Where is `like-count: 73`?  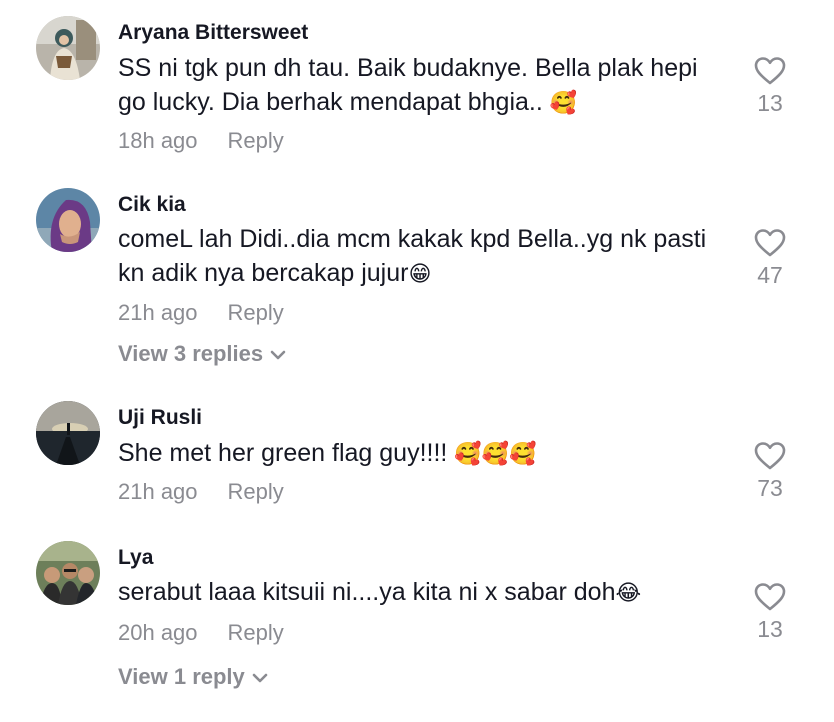 like-count: 73 is located at coordinates (770, 488).